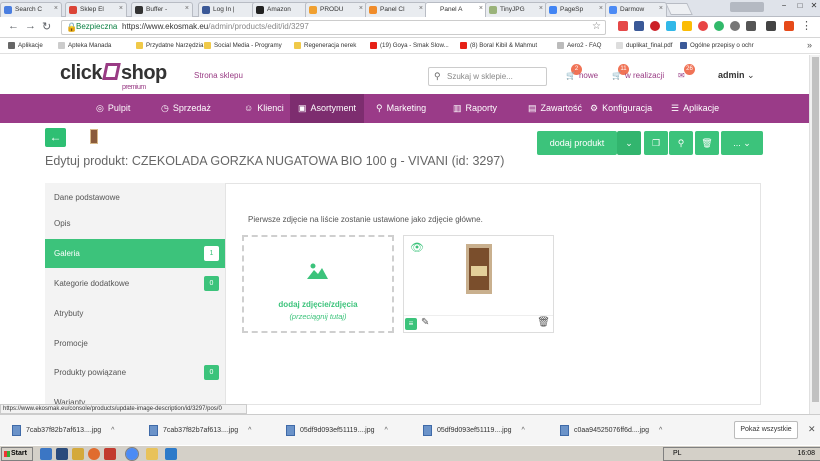  I want to click on storefront-link: Strona sklepu, so click(218, 75).